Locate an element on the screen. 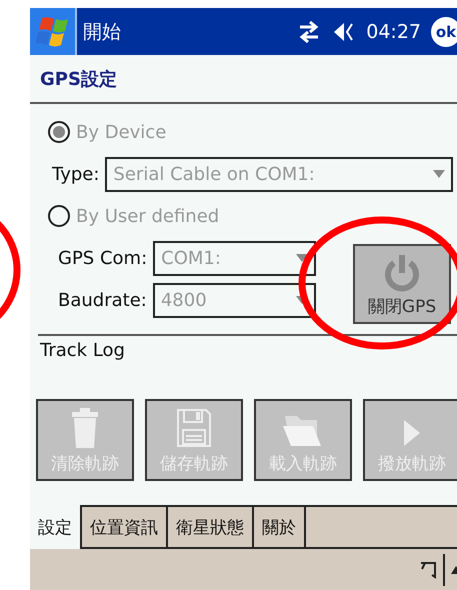  start-button is located at coordinates (53, 31).